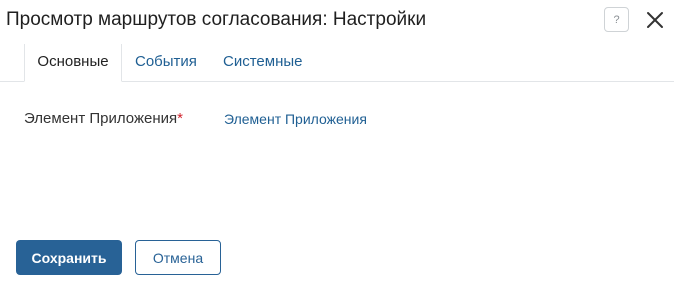 Image resolution: width=674 pixels, height=285 pixels. I want to click on required-mark: *, so click(180, 118).